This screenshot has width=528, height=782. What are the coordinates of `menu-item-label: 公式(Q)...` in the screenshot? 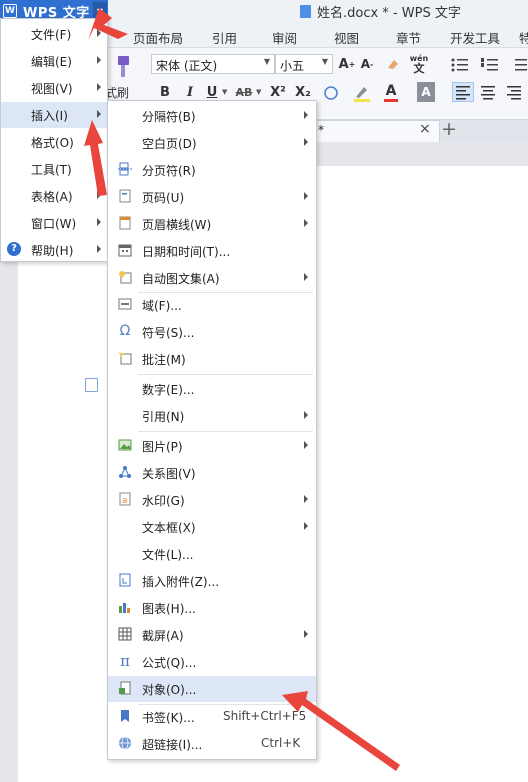 It's located at (169, 663).